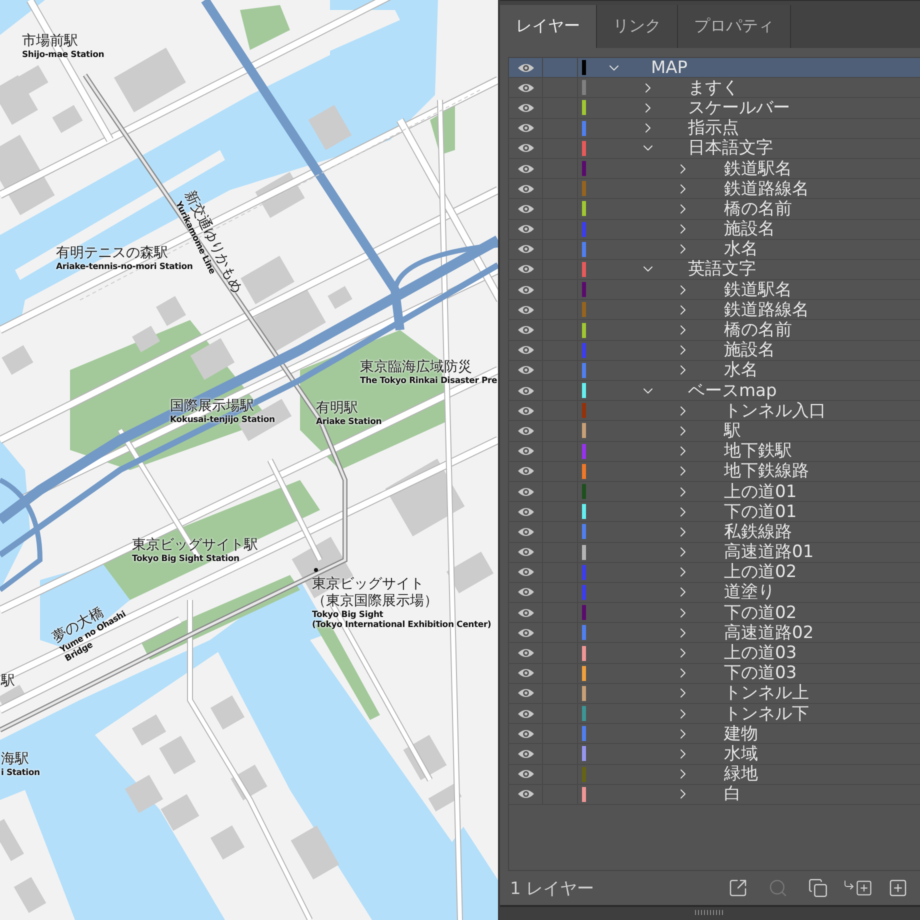 The height and width of the screenshot is (920, 920). I want to click on layer-name: 日本語文字, so click(730, 148).